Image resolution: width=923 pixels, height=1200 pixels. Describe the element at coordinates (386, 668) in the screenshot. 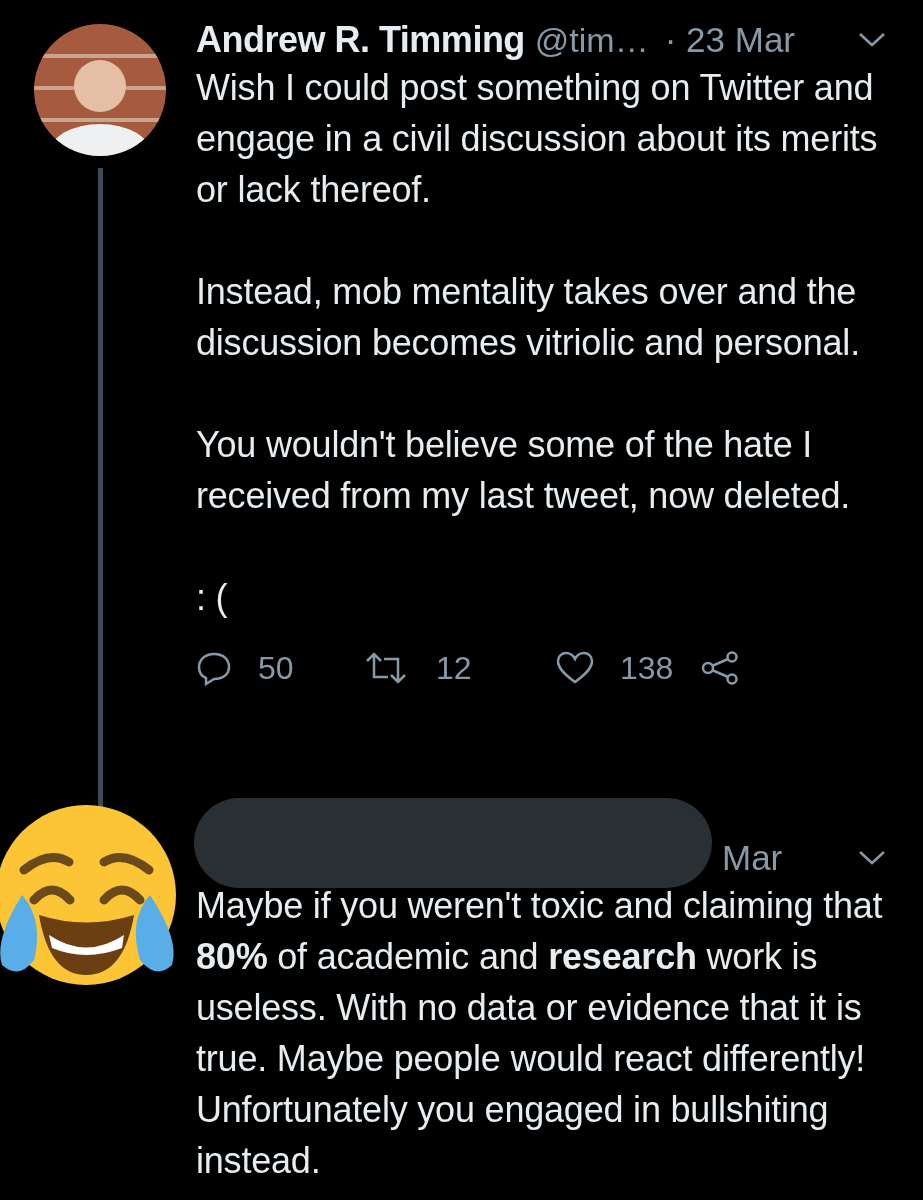

I see `retweet-icon` at that location.